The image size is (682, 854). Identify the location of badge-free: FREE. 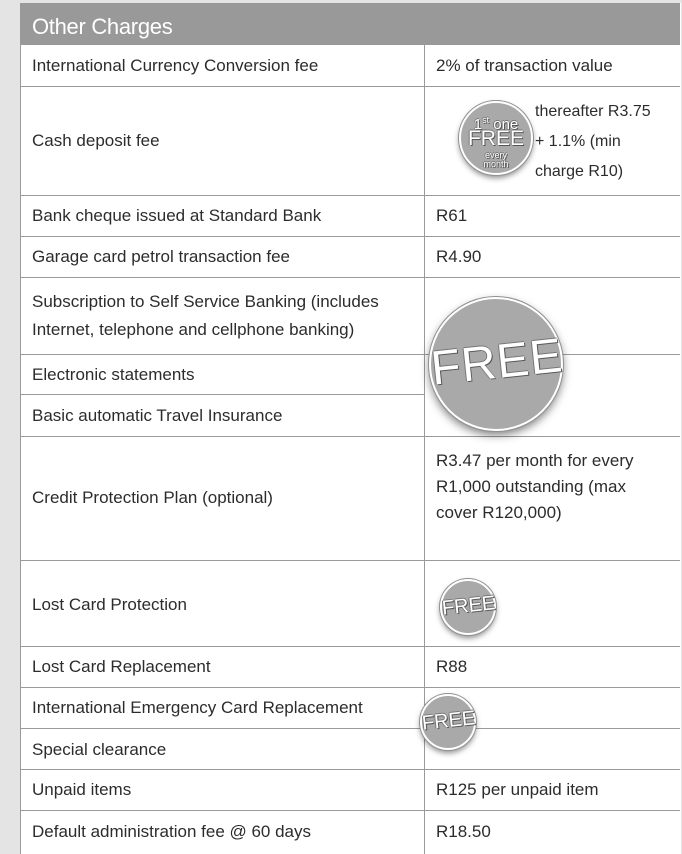
(495, 138).